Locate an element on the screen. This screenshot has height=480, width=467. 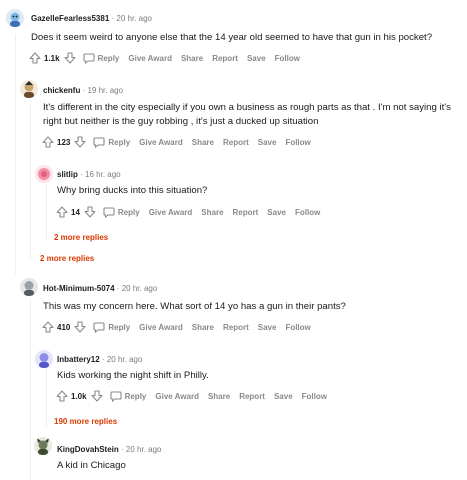
vote-score: 1.1k is located at coordinates (52, 58).